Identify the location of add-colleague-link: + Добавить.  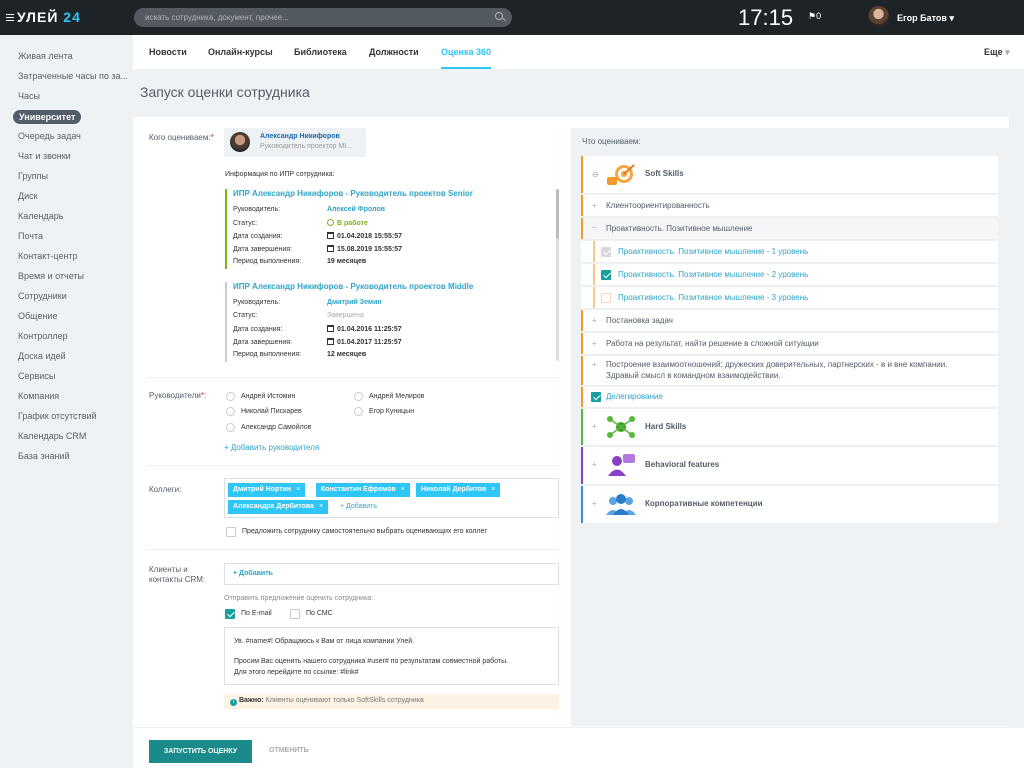
(358, 506).